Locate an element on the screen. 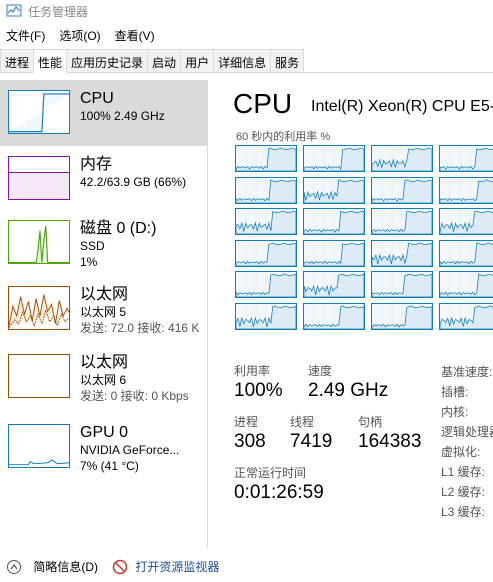 Image resolution: width=493 pixels, height=582 pixels. sidebar-disk-type: SSD is located at coordinates (92, 246).